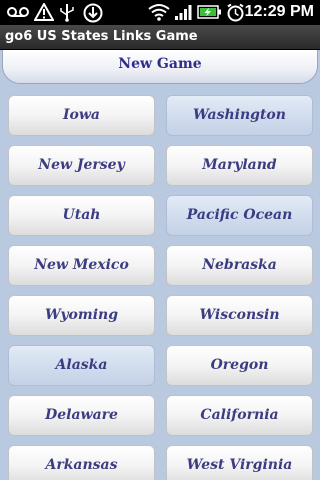 The height and width of the screenshot is (480, 320). Describe the element at coordinates (81, 365) in the screenshot. I see `state-button-alaska: Alaska` at that location.